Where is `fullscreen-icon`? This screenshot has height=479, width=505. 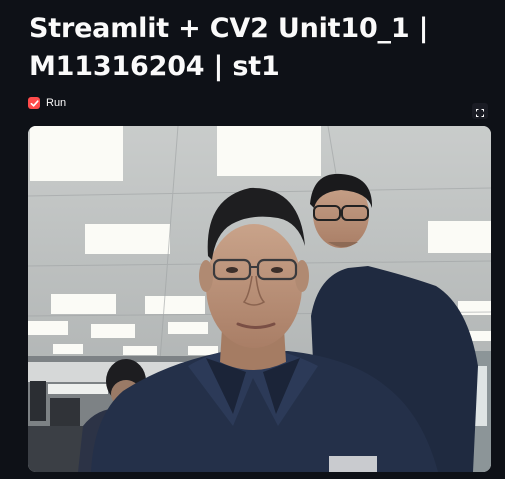
fullscreen-icon is located at coordinates (480, 111).